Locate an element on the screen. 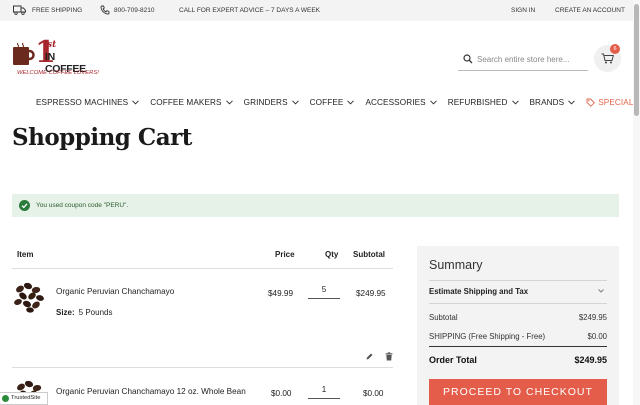 Image resolution: width=640 pixels, height=405 pixels. nav-label: GRINDERS is located at coordinates (265, 102).